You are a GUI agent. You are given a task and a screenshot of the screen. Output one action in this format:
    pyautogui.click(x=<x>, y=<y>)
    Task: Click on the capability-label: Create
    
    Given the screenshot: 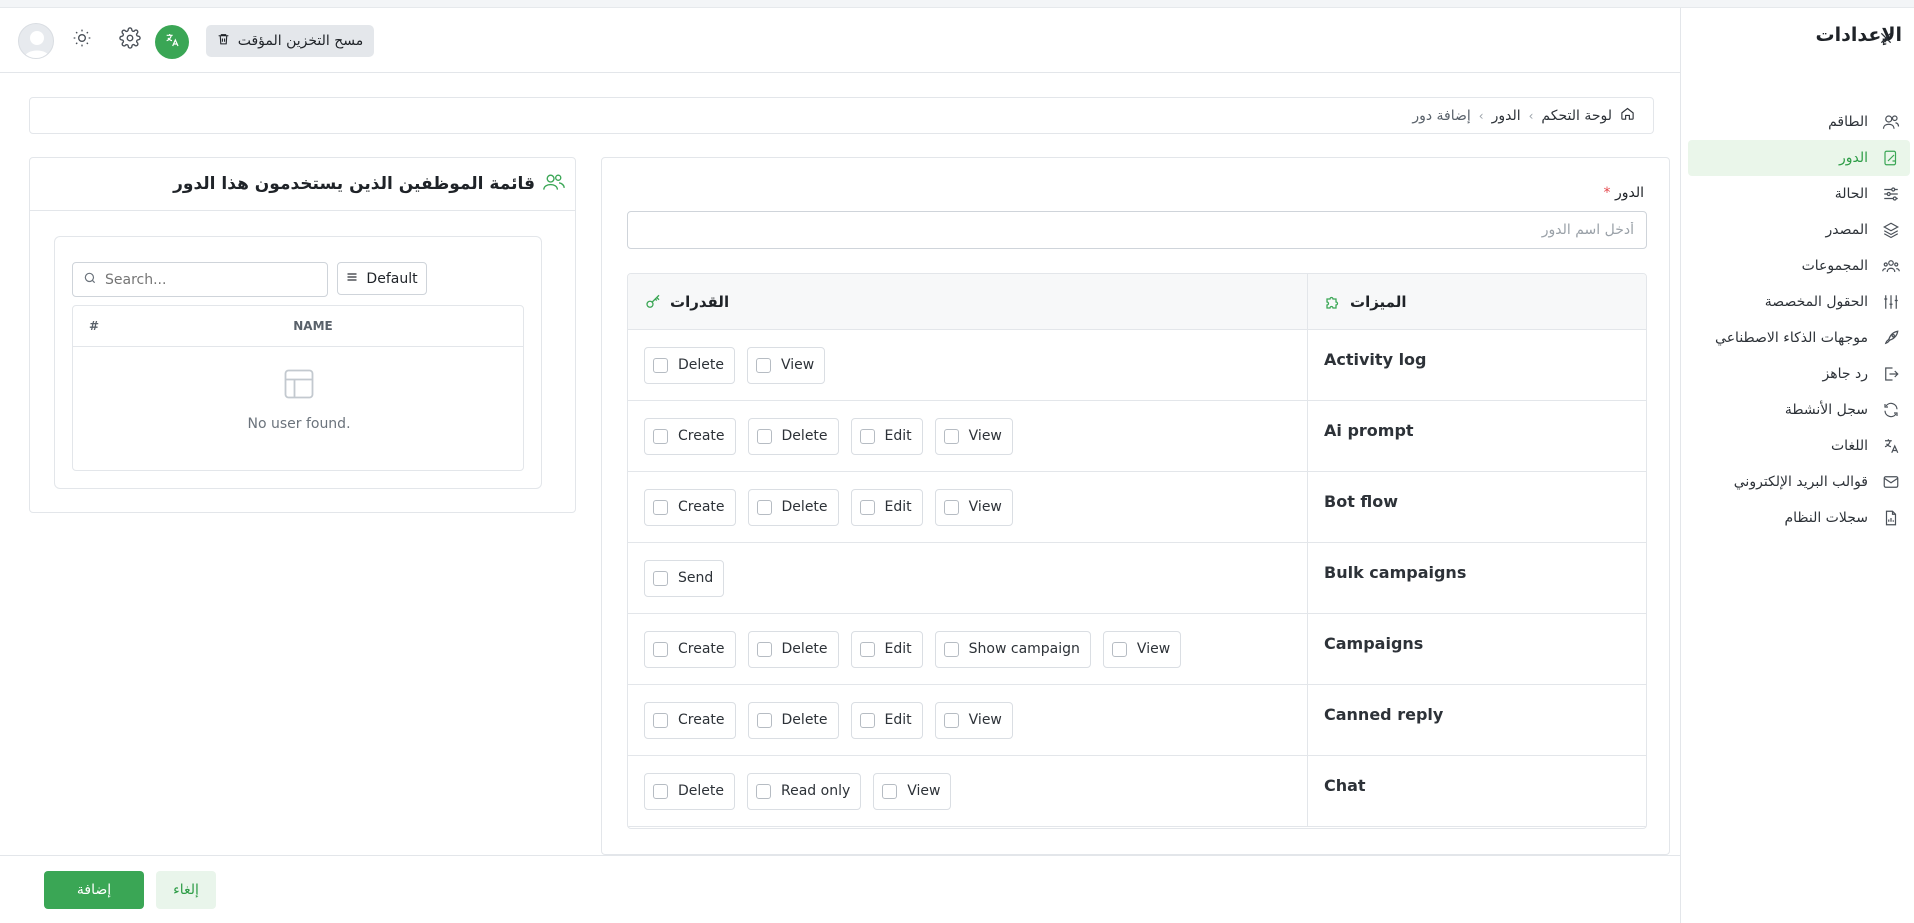 What is the action you would take?
    pyautogui.click(x=701, y=436)
    